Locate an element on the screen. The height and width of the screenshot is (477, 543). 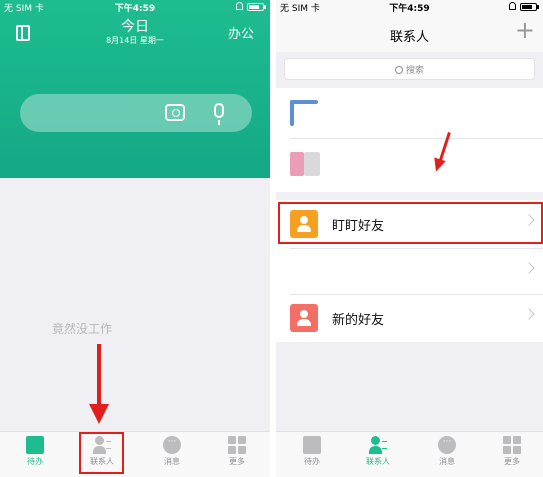
annotation-arrow-shaft is located at coordinates (99, 377).